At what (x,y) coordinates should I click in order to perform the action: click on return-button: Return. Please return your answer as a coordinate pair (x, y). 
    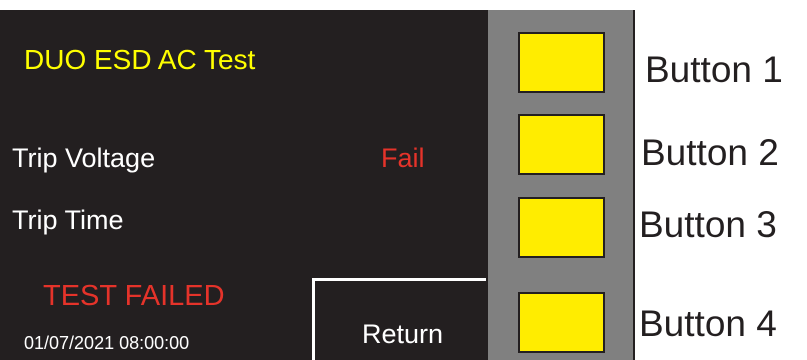
    Looking at the image, I should click on (399, 319).